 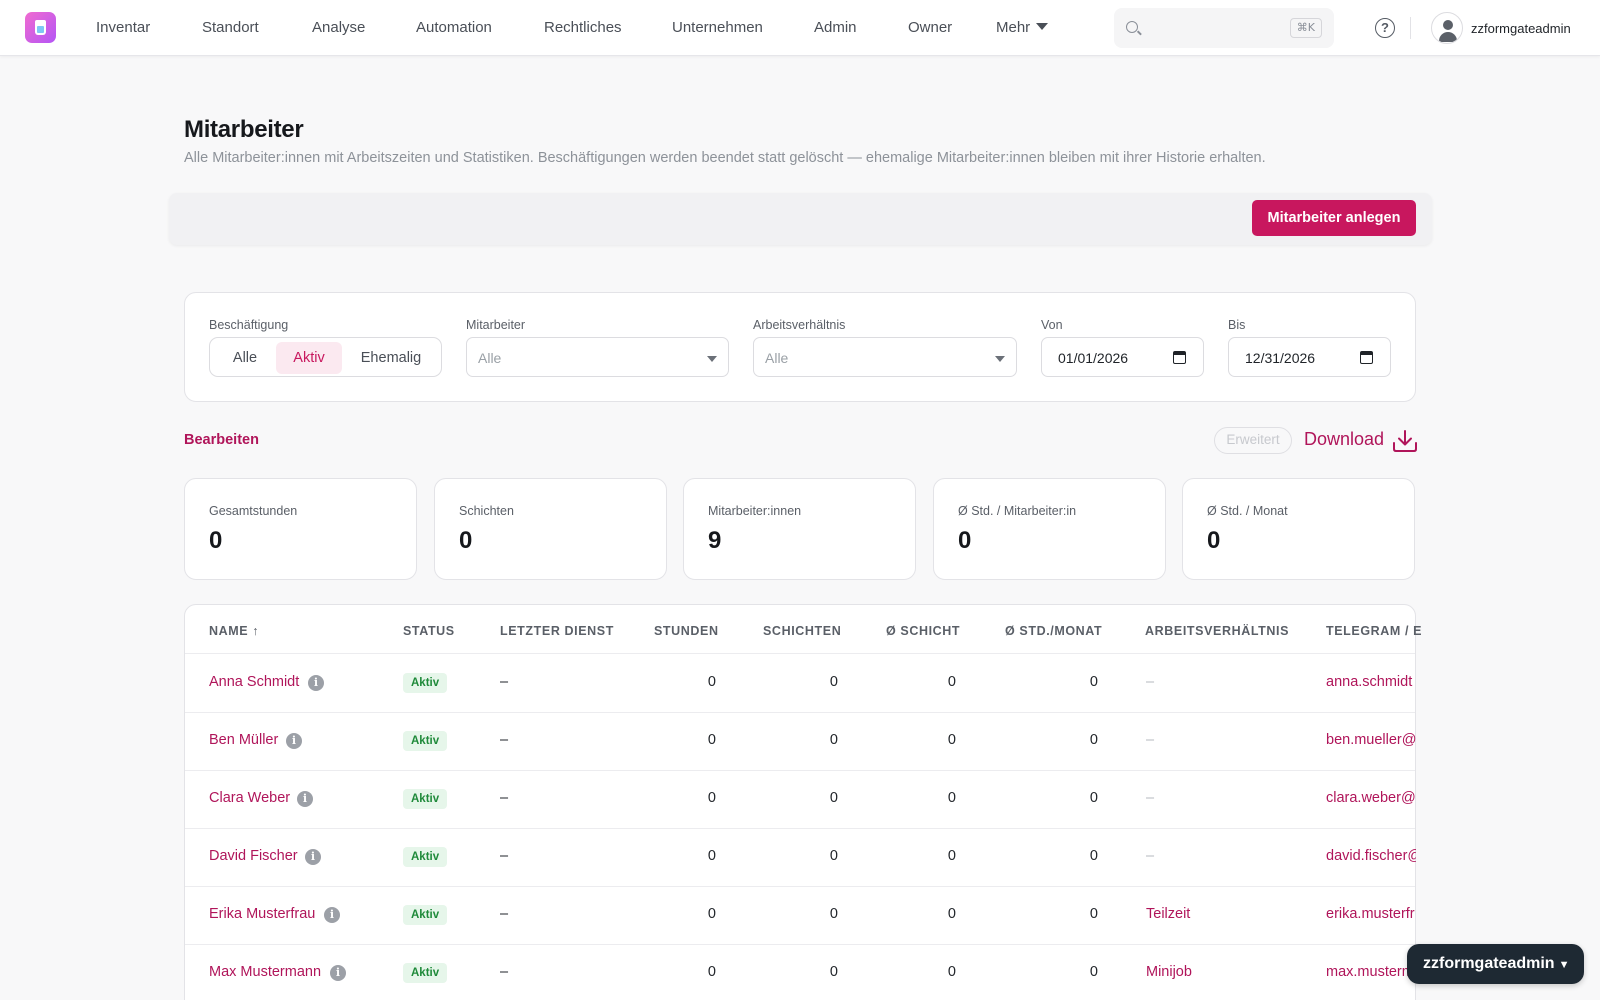 I want to click on employment-option-aktiv: Aktiv, so click(x=309, y=358).